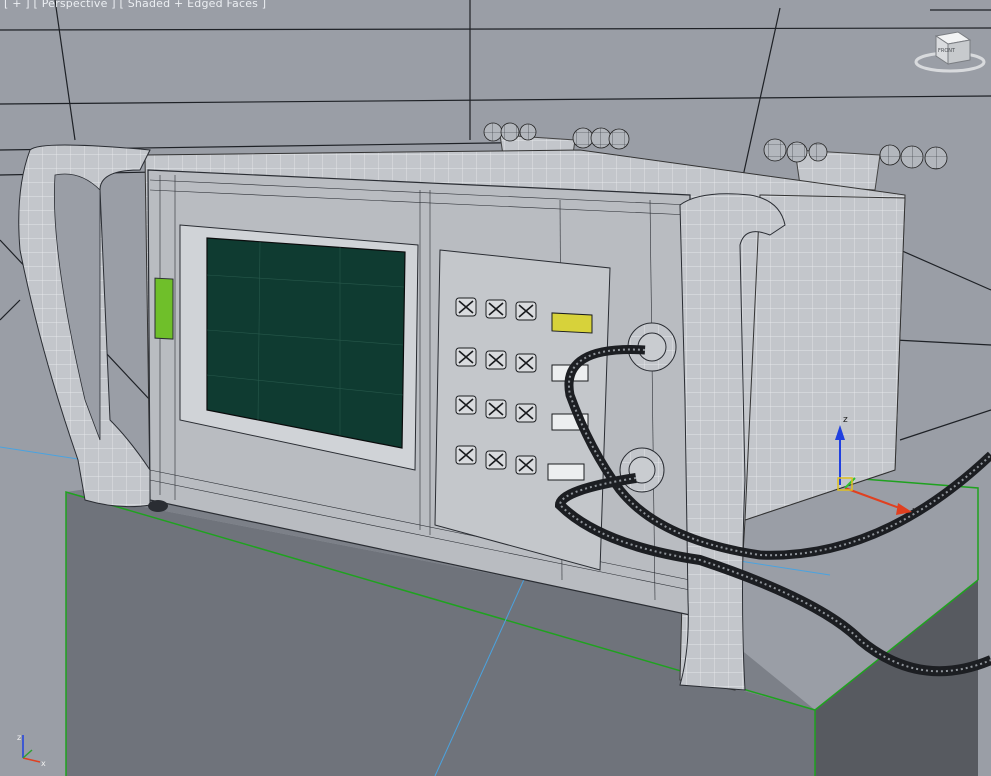 This screenshot has width=991, height=776. I want to click on viewport-menu-shading: [ Shaded + Edged Faces ], so click(193, 5).